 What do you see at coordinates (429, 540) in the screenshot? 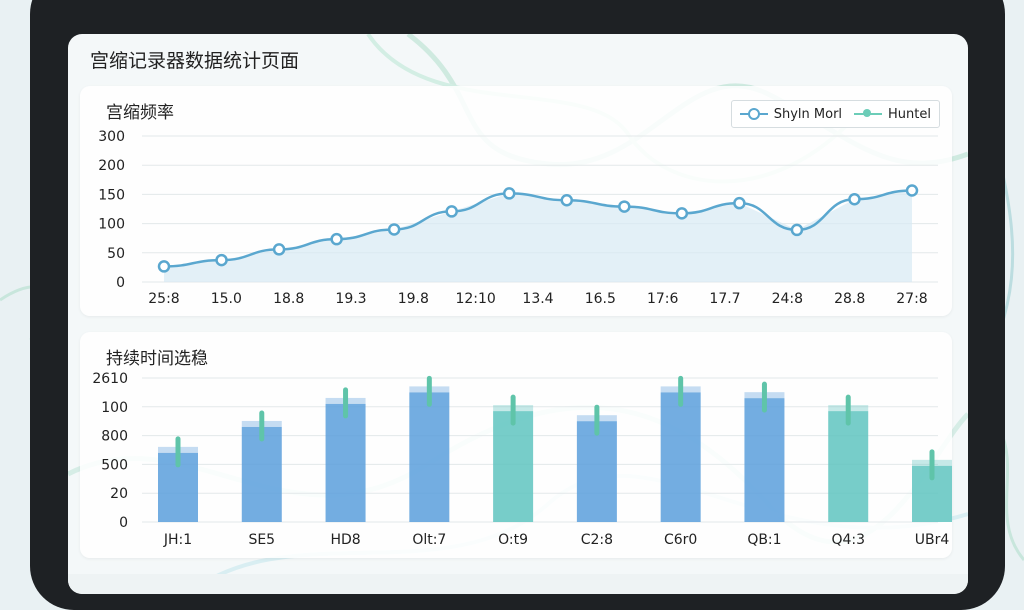
I see `x-tick-label: Olt:7` at bounding box center [429, 540].